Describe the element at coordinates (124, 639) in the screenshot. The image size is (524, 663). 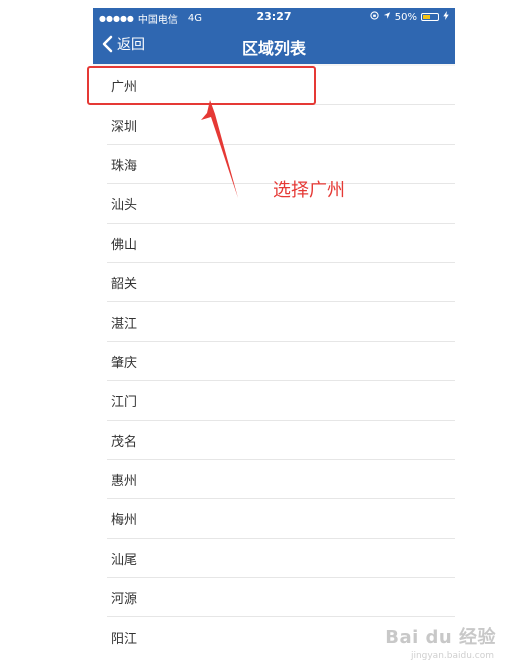
I see `region-item-label: 阳江` at that location.